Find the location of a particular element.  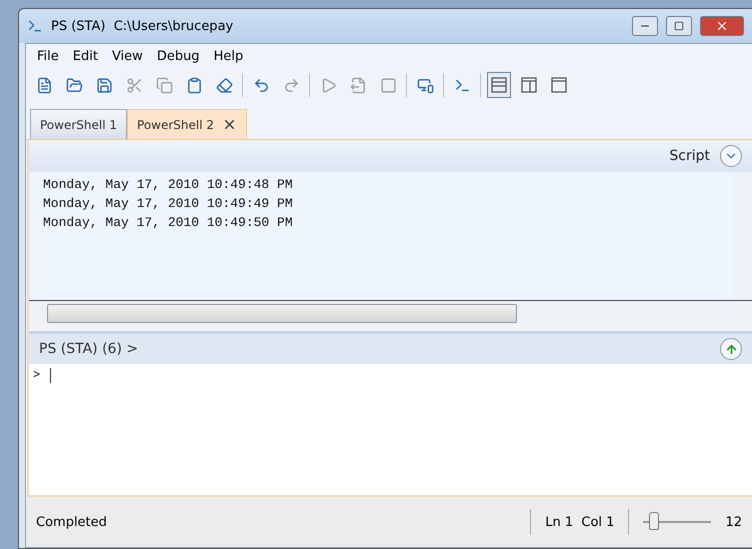

close-icon is located at coordinates (722, 26).